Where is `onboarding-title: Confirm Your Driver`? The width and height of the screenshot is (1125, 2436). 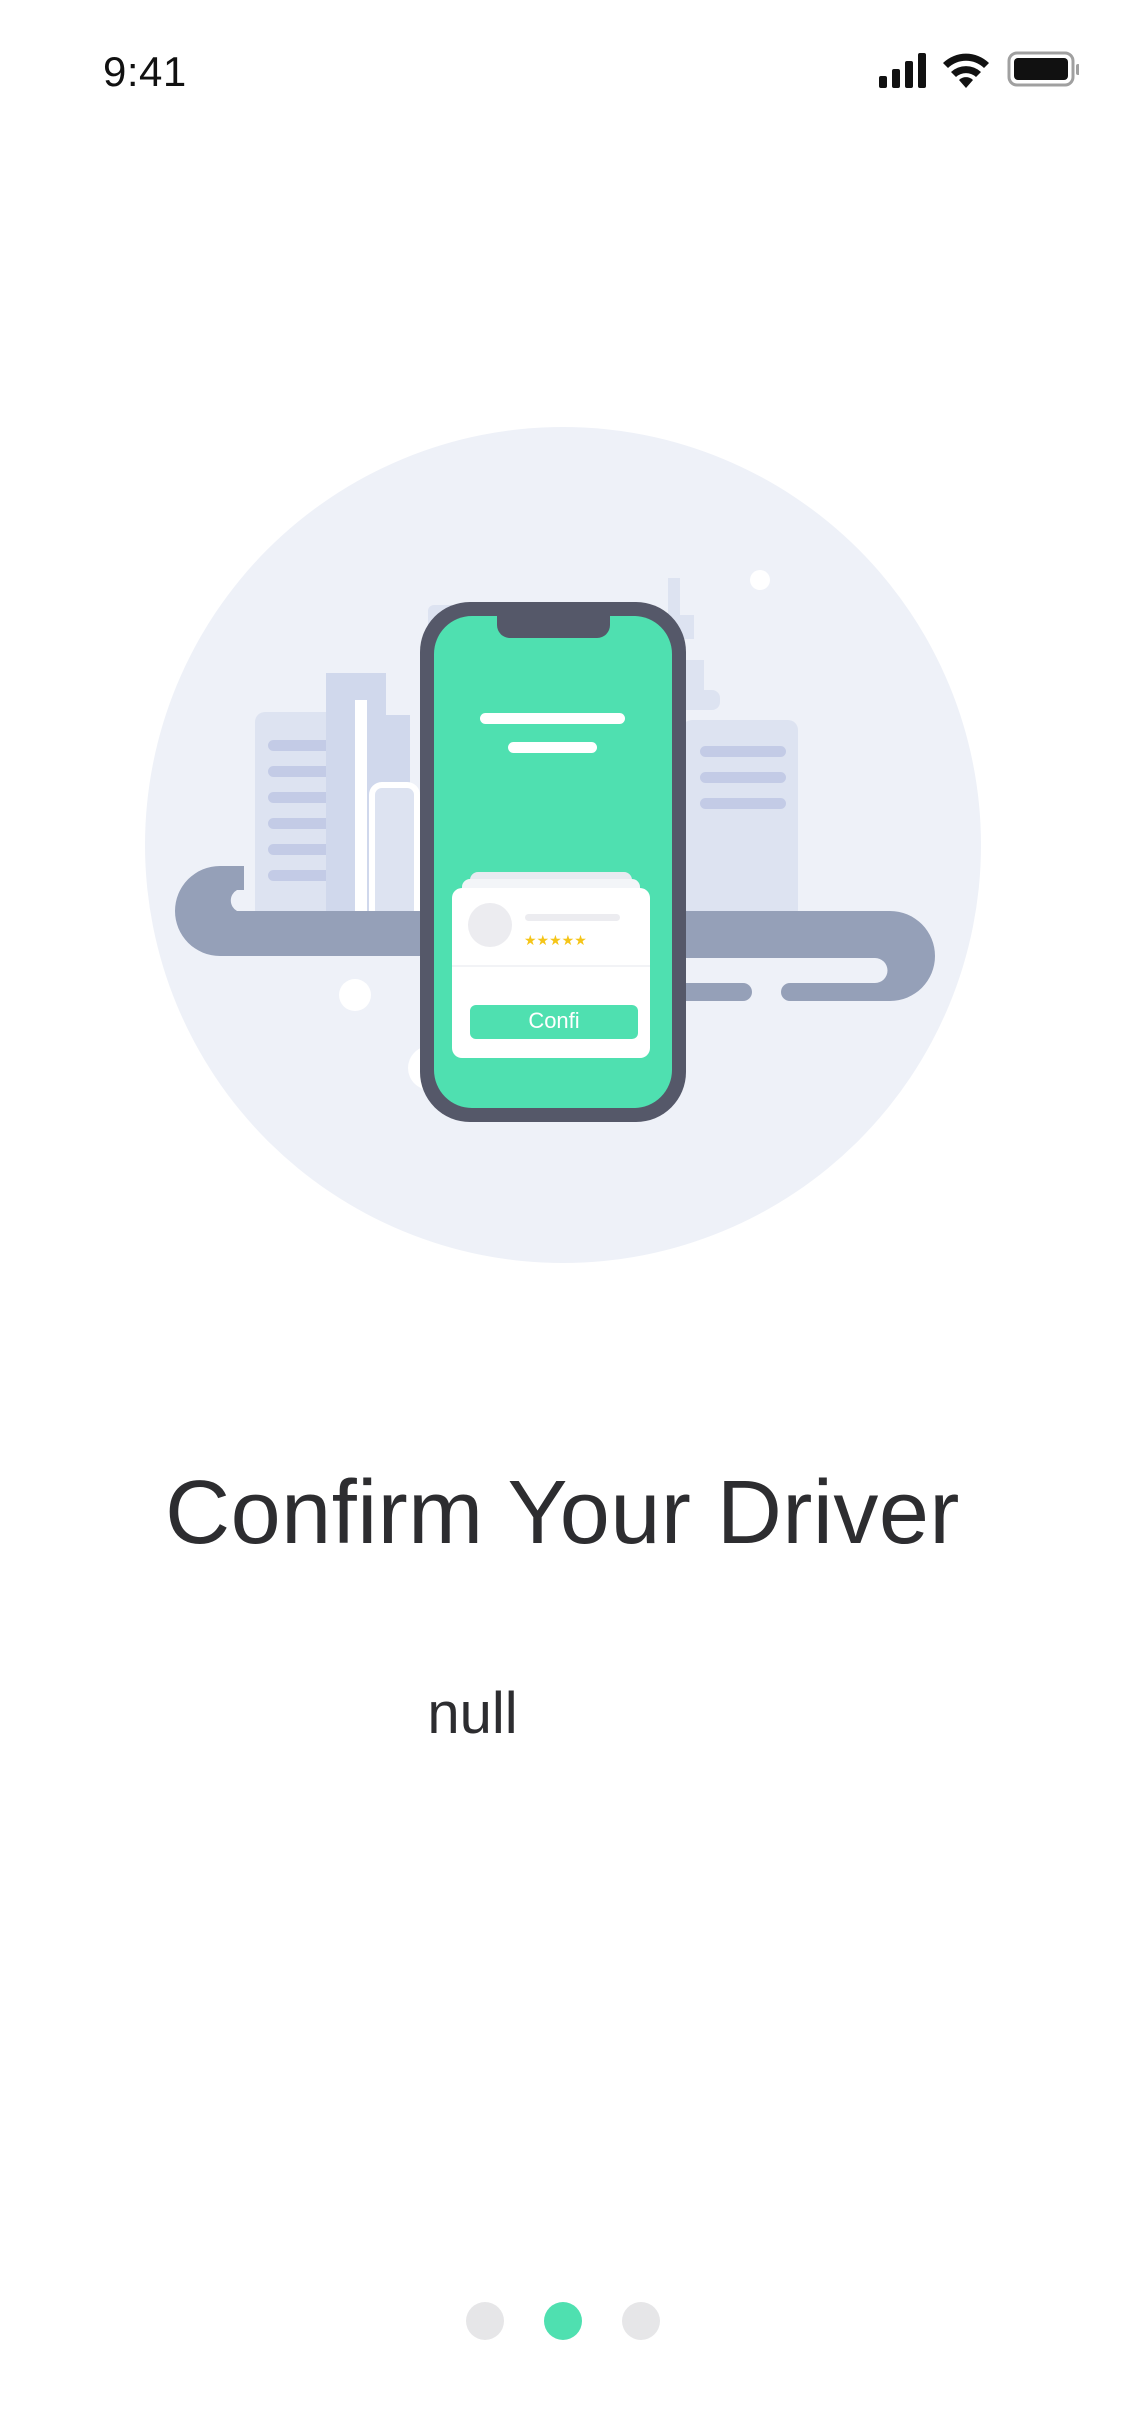 onboarding-title: Confirm Your Driver is located at coordinates (562, 1513).